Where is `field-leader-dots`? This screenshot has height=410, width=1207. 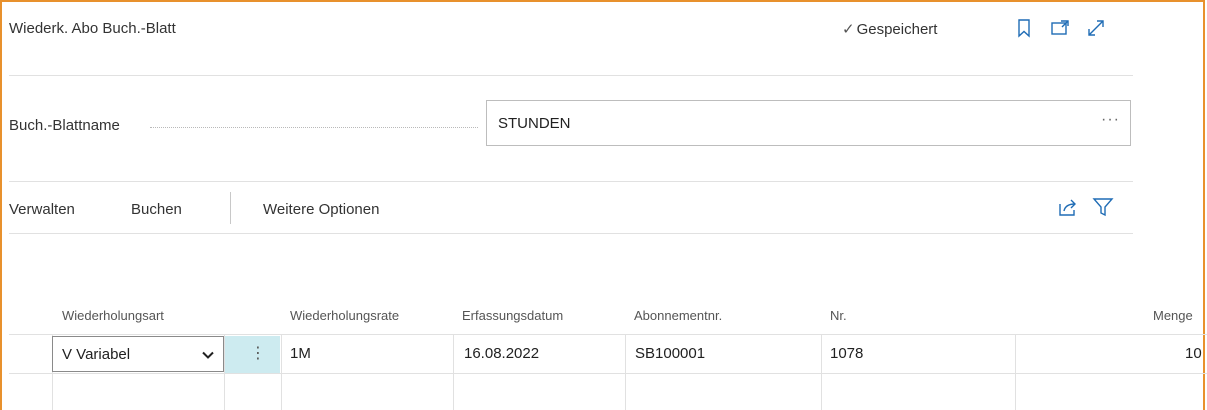 field-leader-dots is located at coordinates (314, 127).